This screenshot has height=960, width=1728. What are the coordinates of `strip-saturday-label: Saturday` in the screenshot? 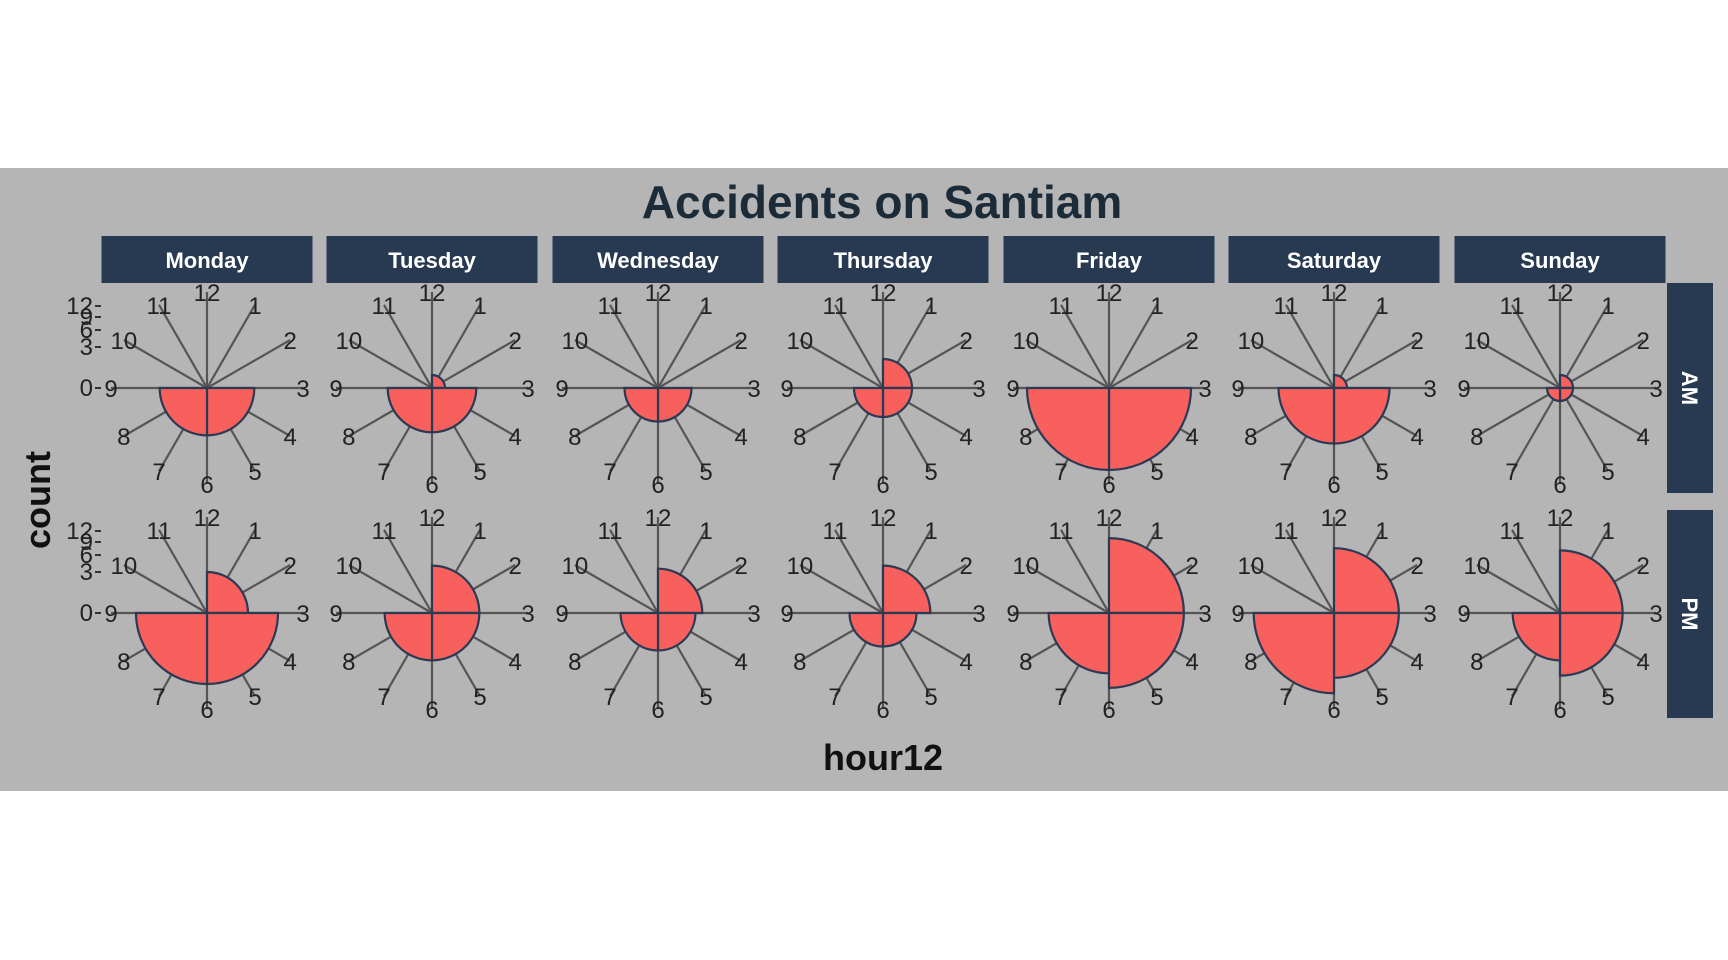 It's located at (1334, 260).